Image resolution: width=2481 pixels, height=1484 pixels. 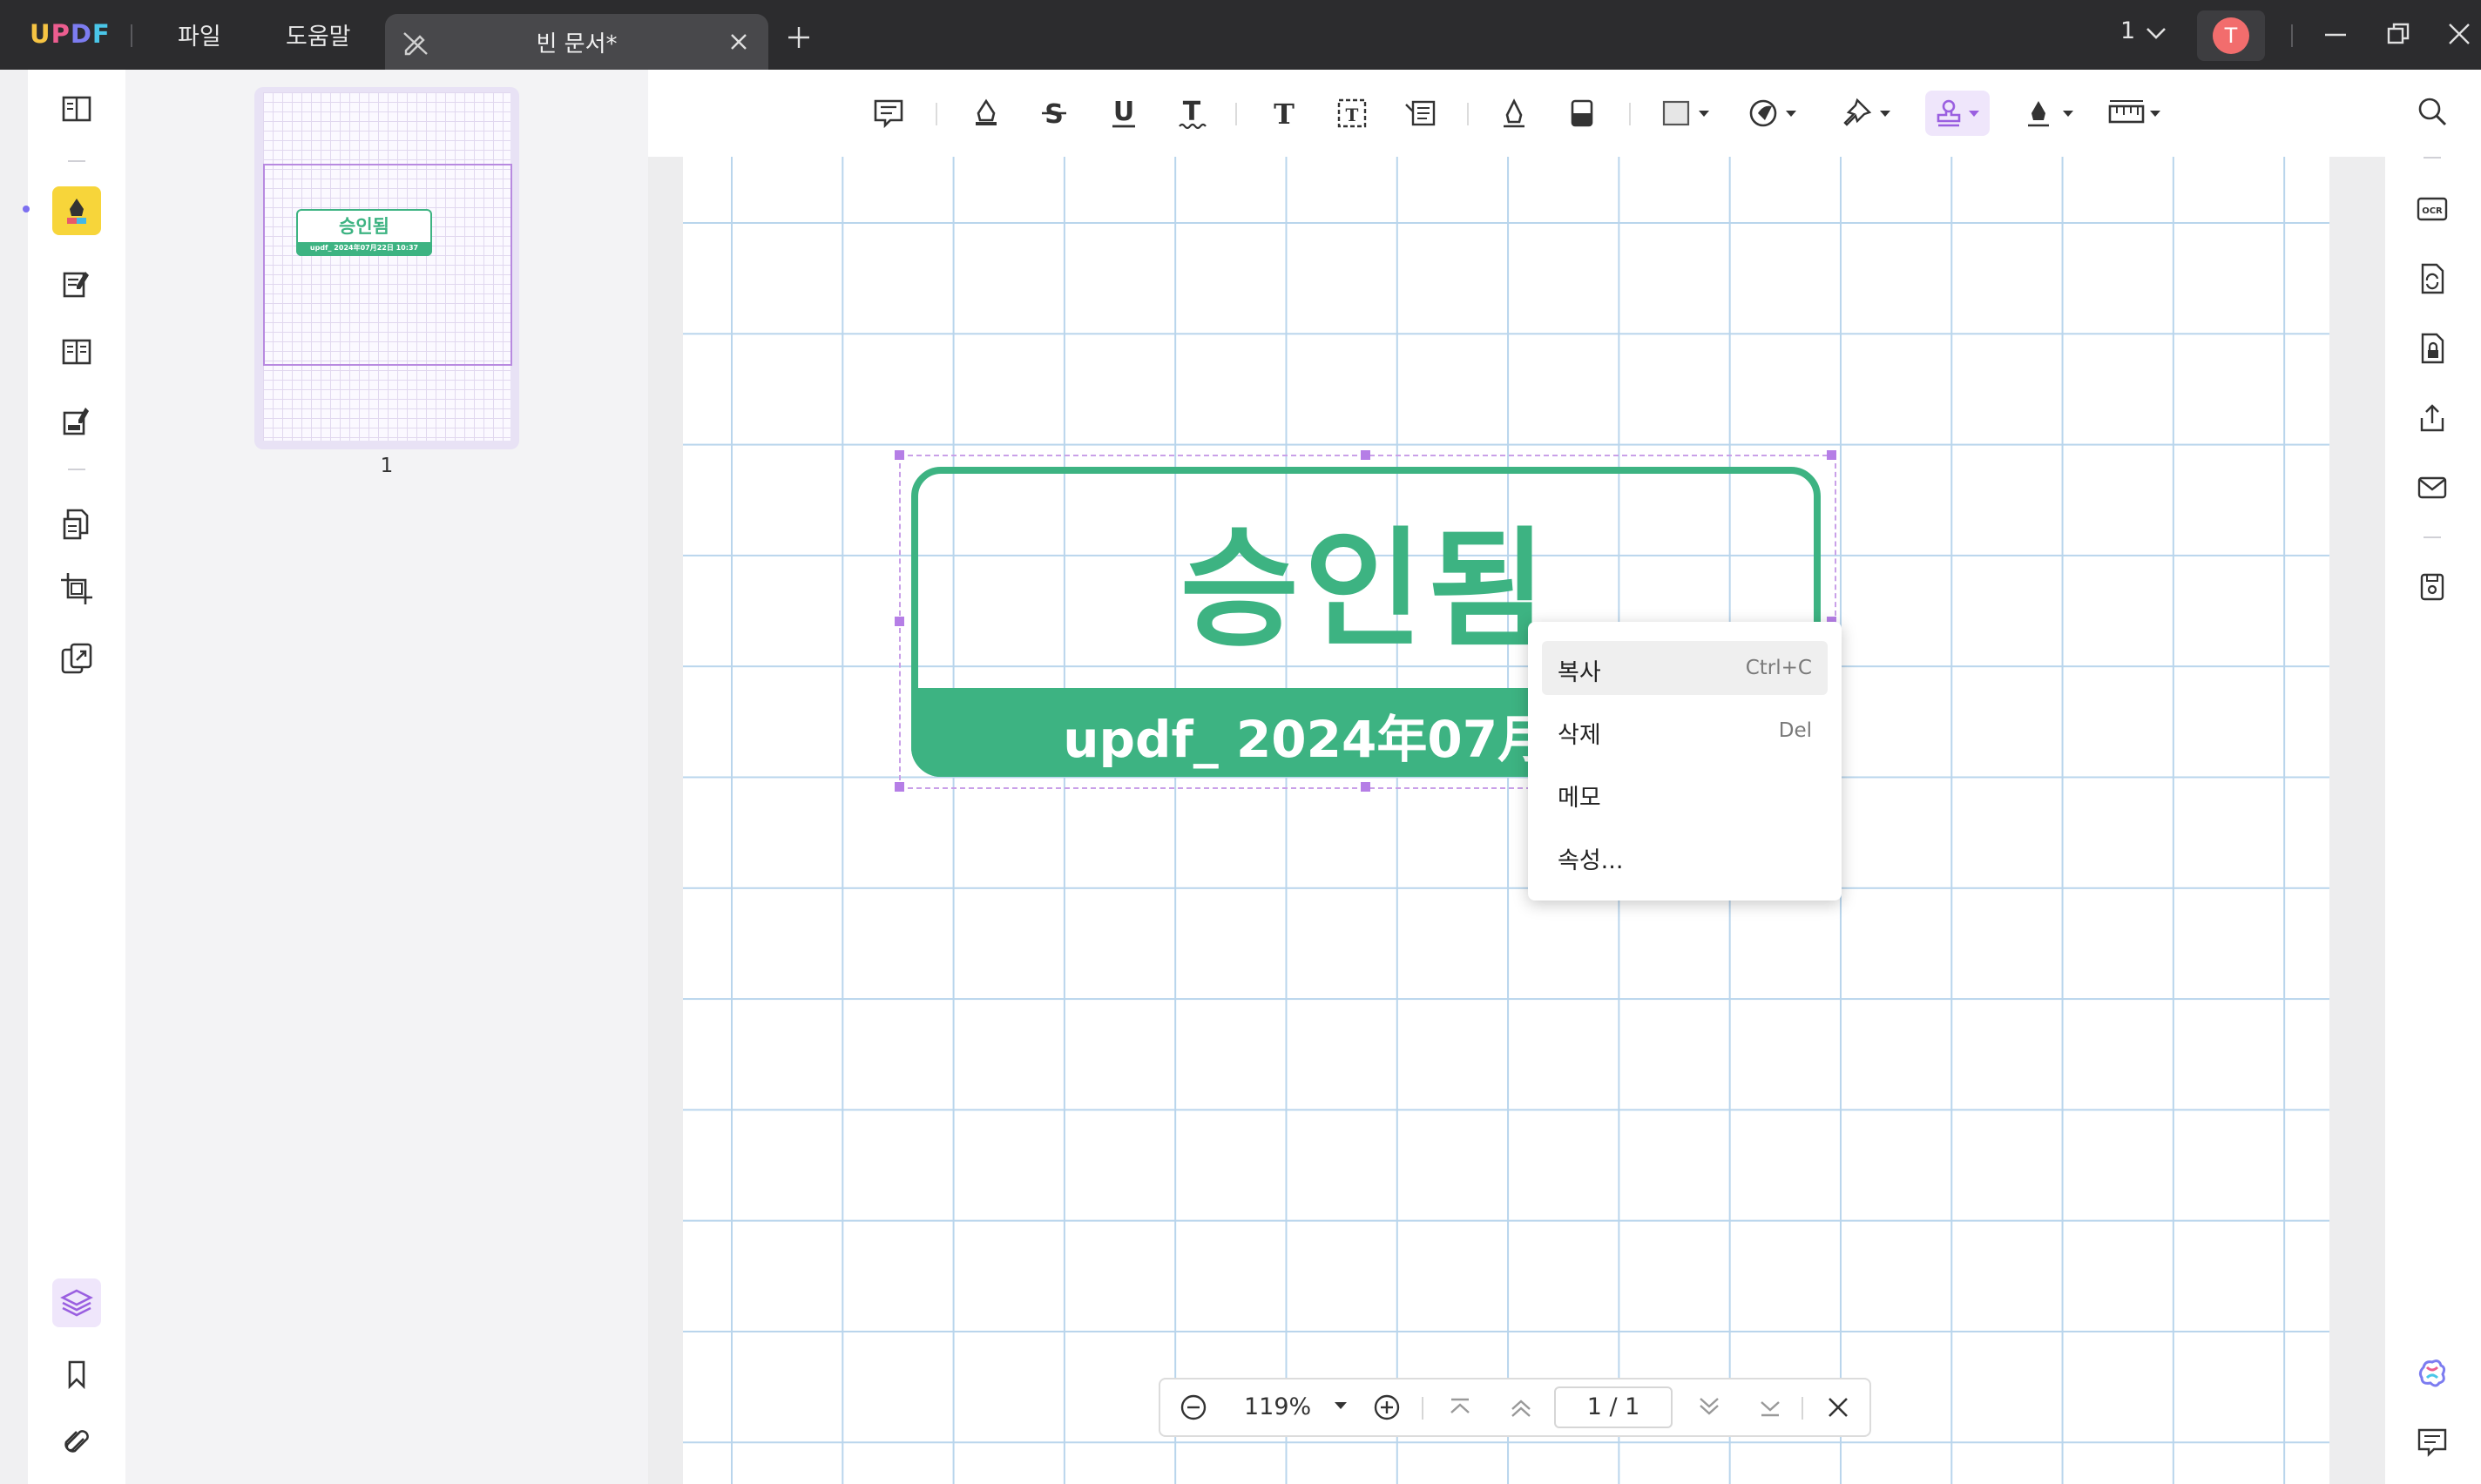 What do you see at coordinates (1770, 1408) in the screenshot?
I see `last-page-icon` at bounding box center [1770, 1408].